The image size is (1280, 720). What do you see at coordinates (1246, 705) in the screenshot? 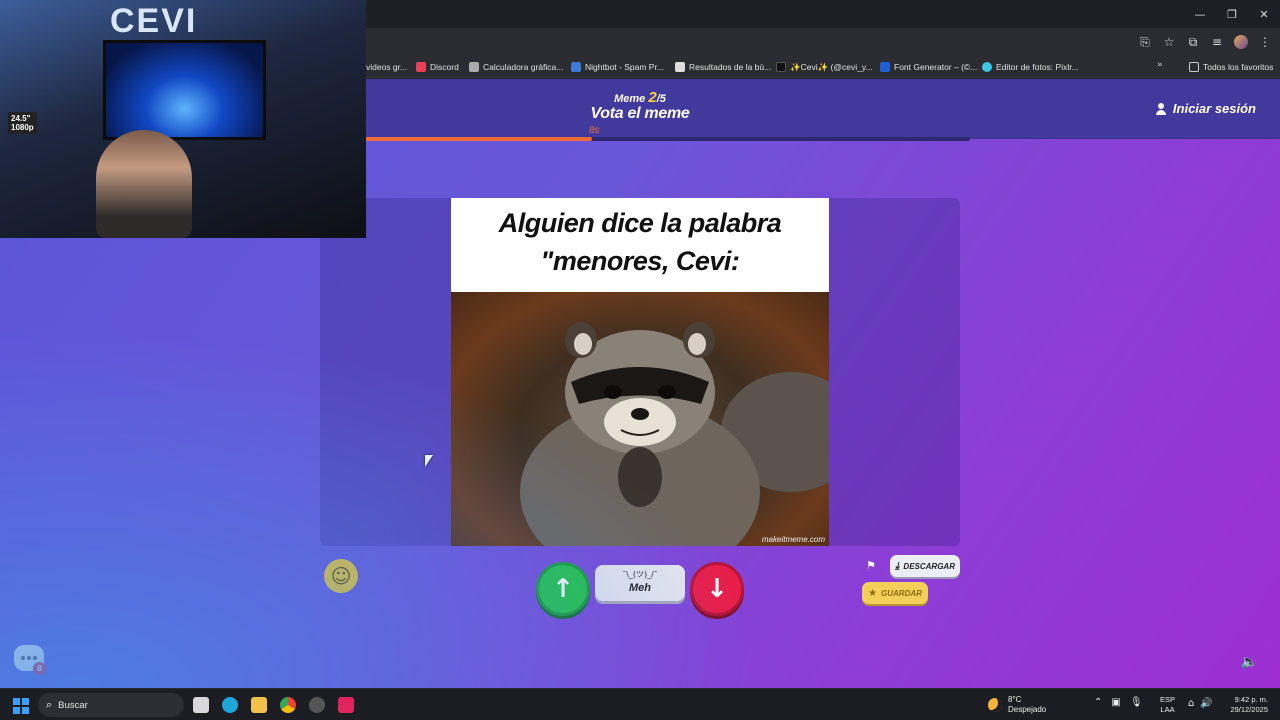
I see `clock: 9:42 p. m. 29/12/2025` at bounding box center [1246, 705].